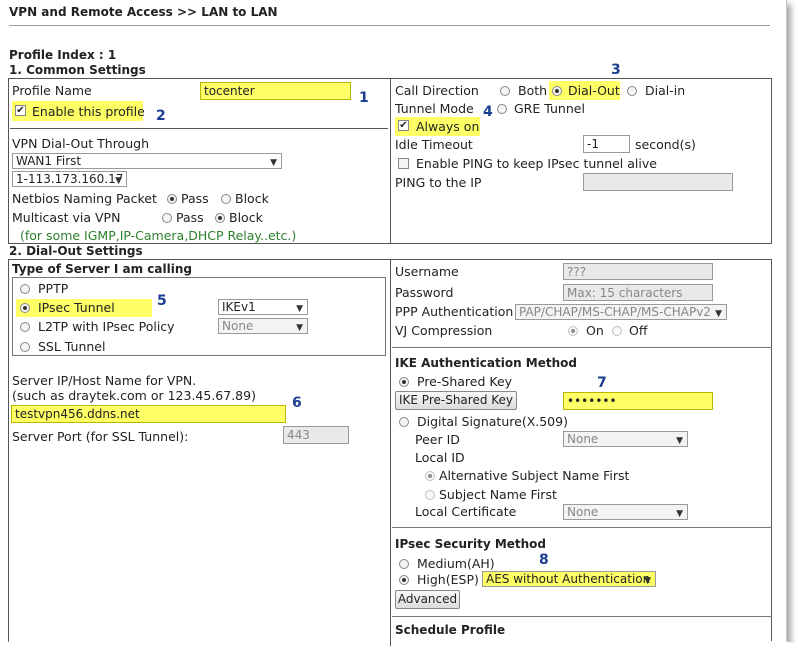  Describe the element at coordinates (238, 326) in the screenshot. I see `l2tp-policy-value: None` at that location.